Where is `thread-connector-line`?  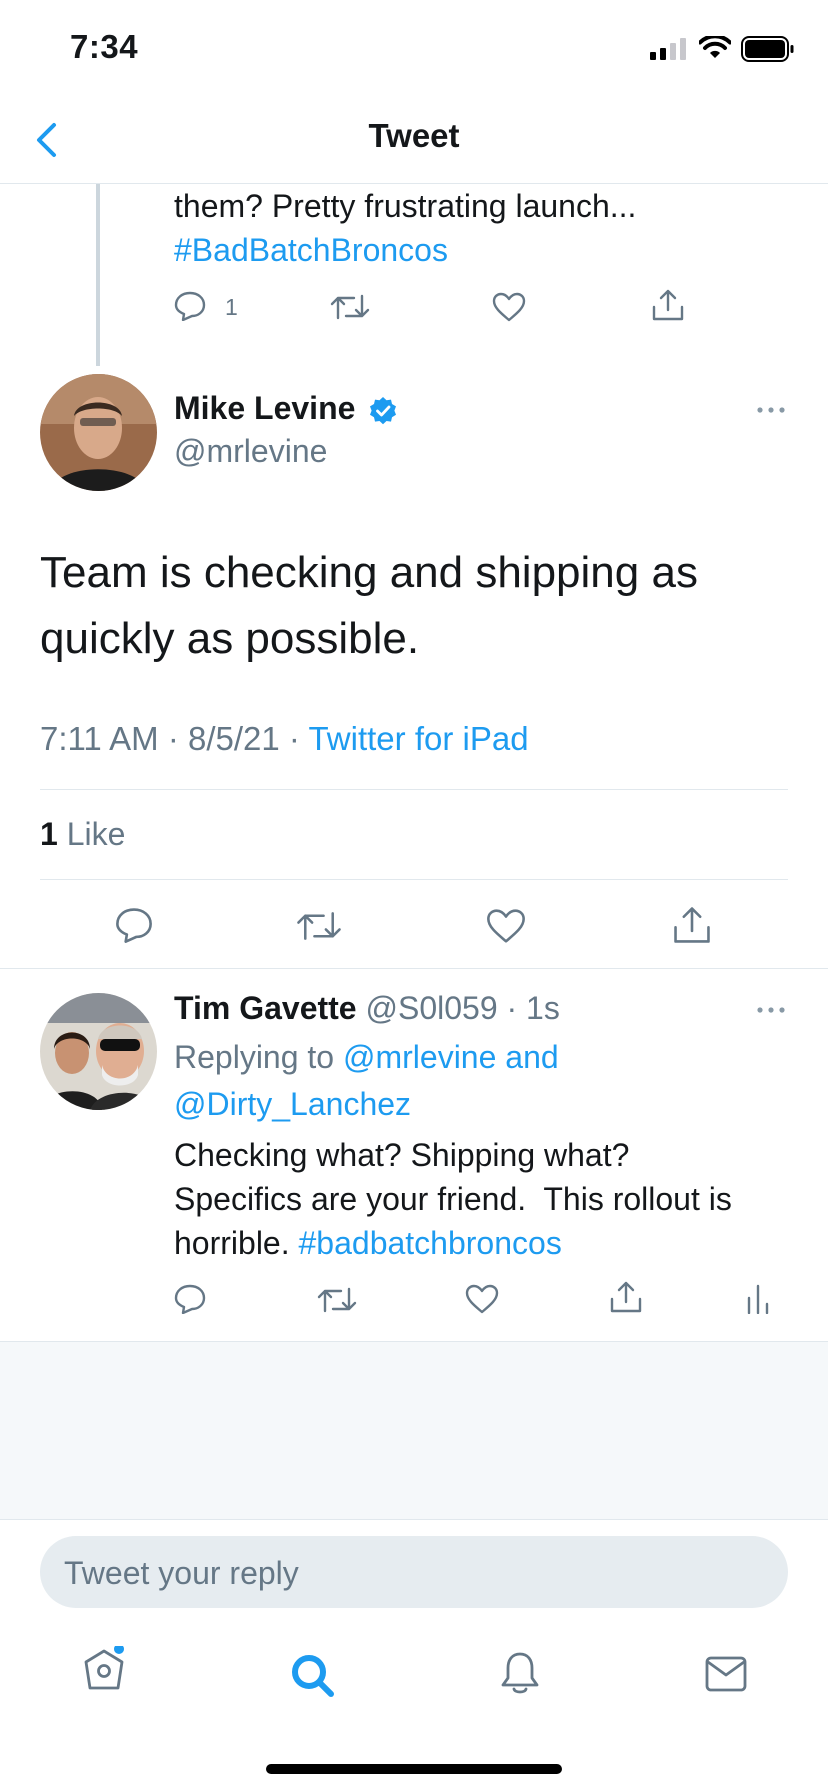
thread-connector-line is located at coordinates (98, 275).